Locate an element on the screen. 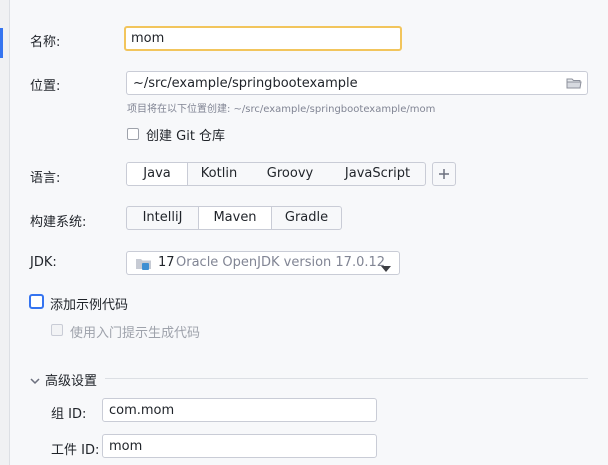 The width and height of the screenshot is (608, 465). selection-indicator is located at coordinates (1, 43).